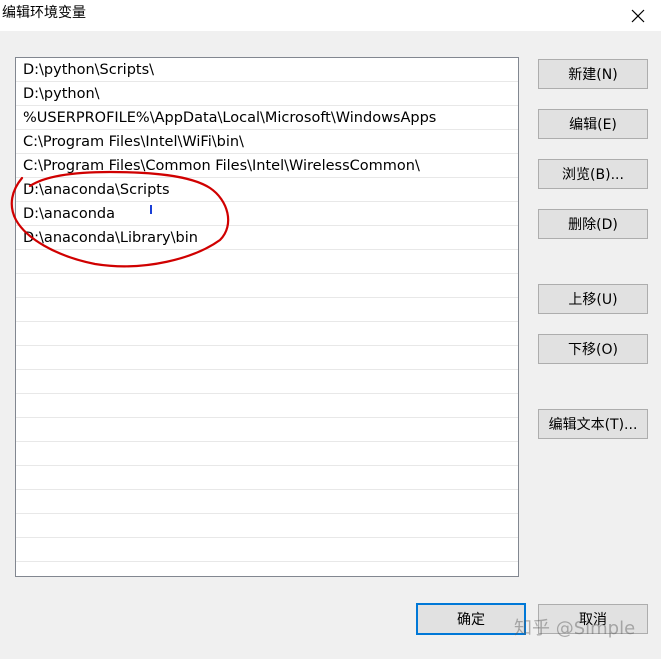 This screenshot has width=661, height=659. What do you see at coordinates (593, 124) in the screenshot?
I see `edit-button: 编辑(E)` at bounding box center [593, 124].